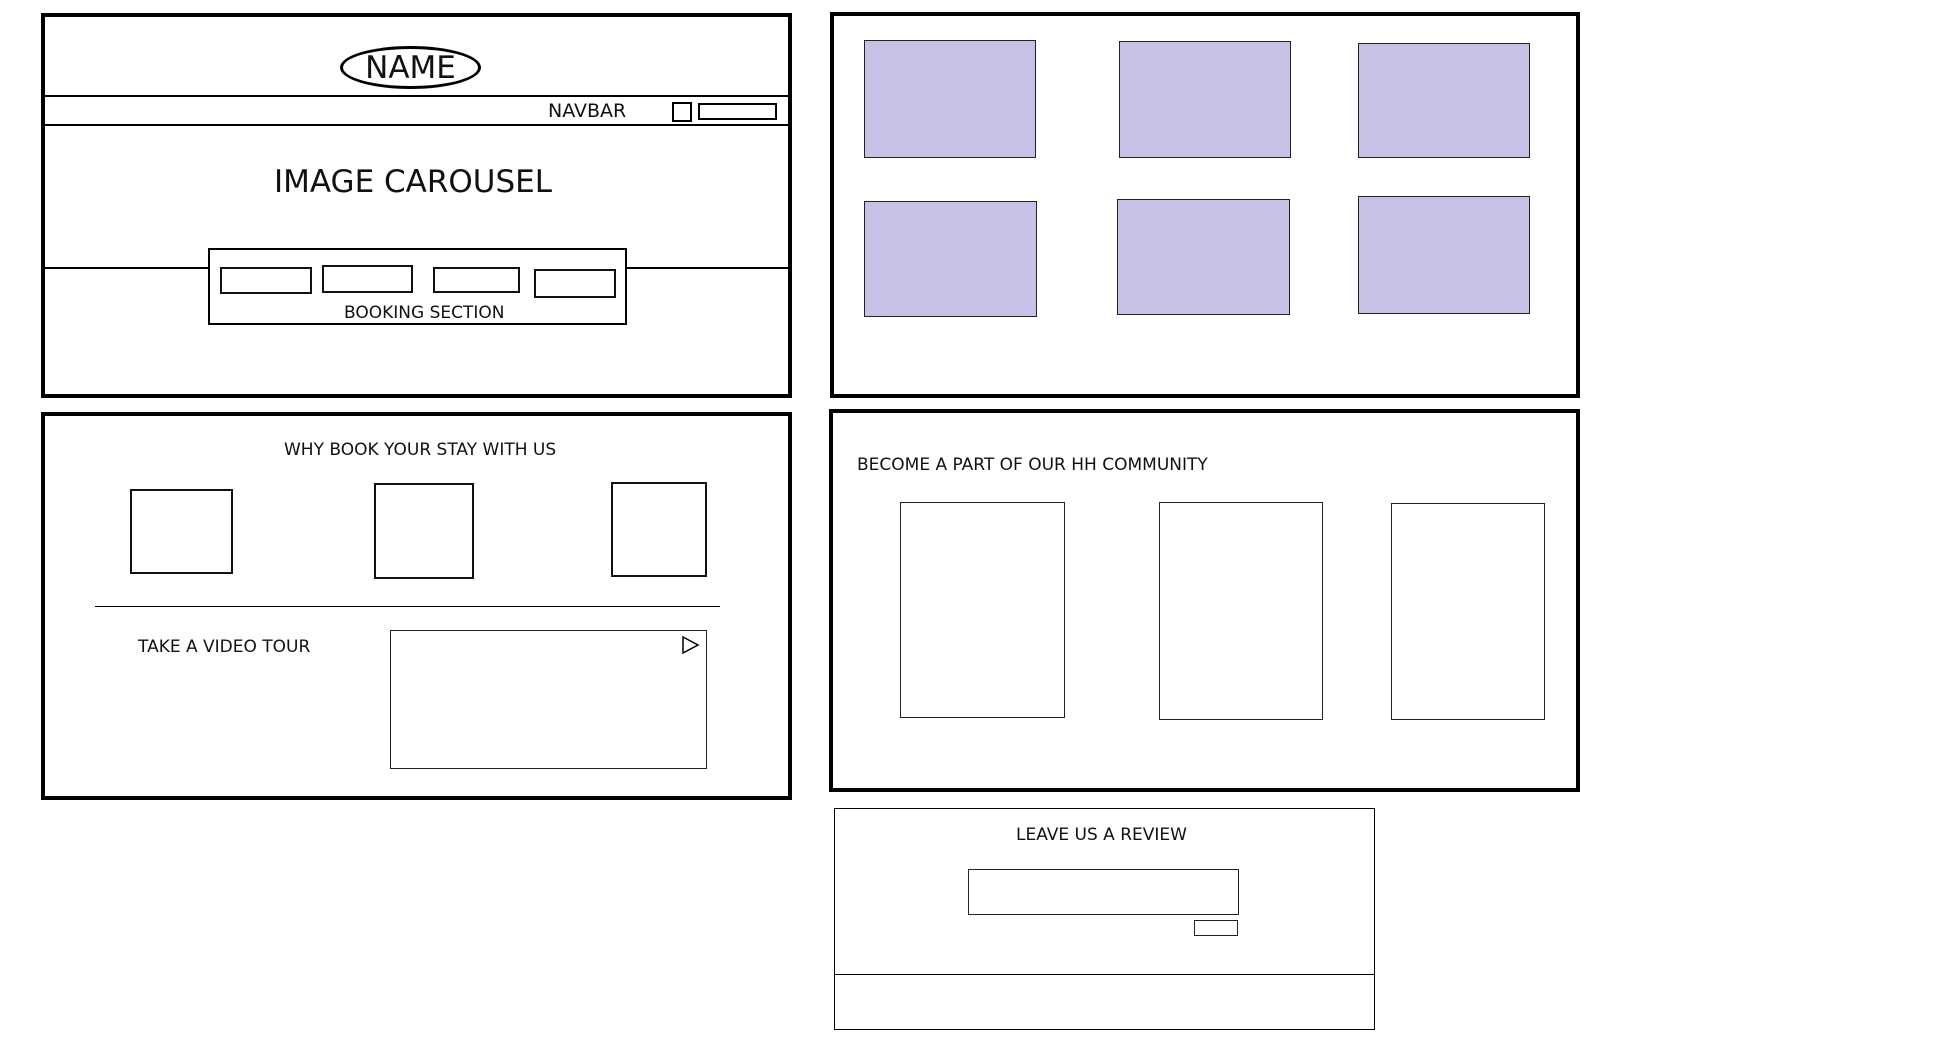 This screenshot has width=1940, height=1042. What do you see at coordinates (548, 699) in the screenshot?
I see `video-player` at bounding box center [548, 699].